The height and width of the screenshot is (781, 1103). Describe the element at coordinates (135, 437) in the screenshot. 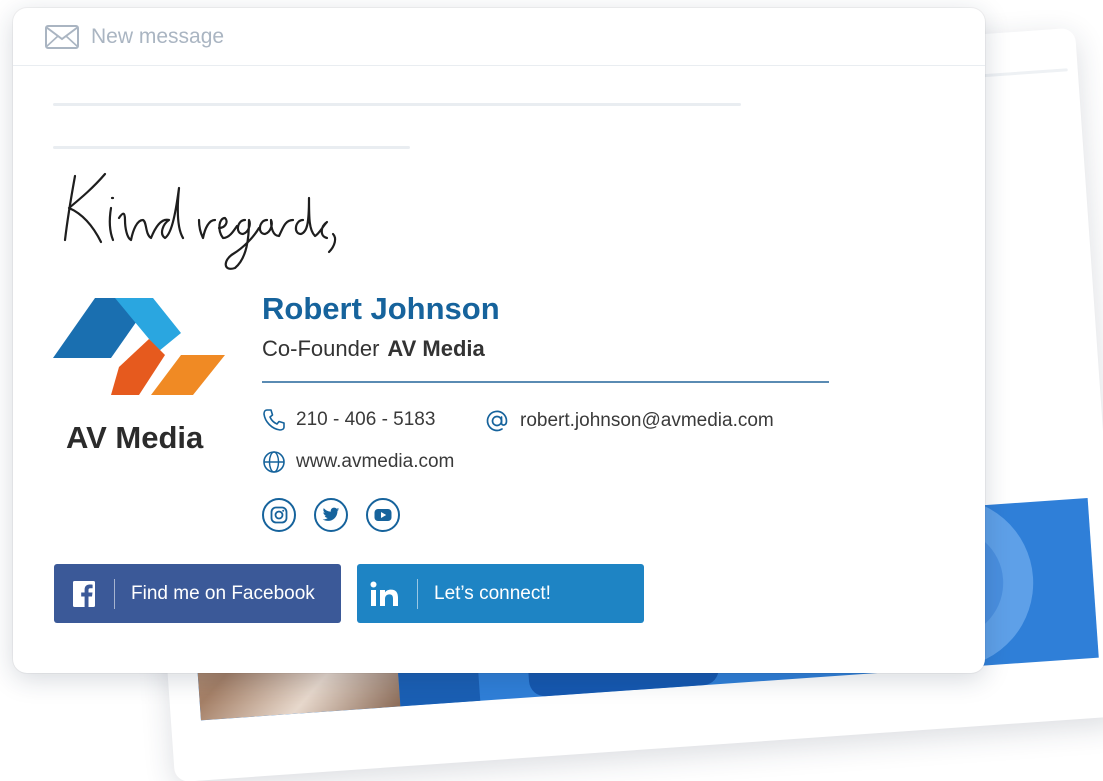

I see `company-logo-text: AV Media` at that location.